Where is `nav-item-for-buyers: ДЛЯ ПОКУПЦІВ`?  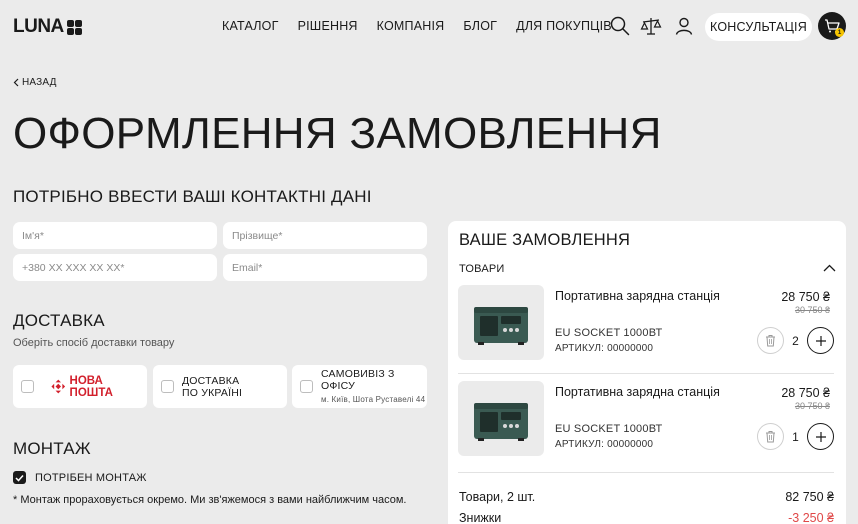
nav-item-for-buyers: ДЛЯ ПОКУПЦІВ is located at coordinates (564, 26).